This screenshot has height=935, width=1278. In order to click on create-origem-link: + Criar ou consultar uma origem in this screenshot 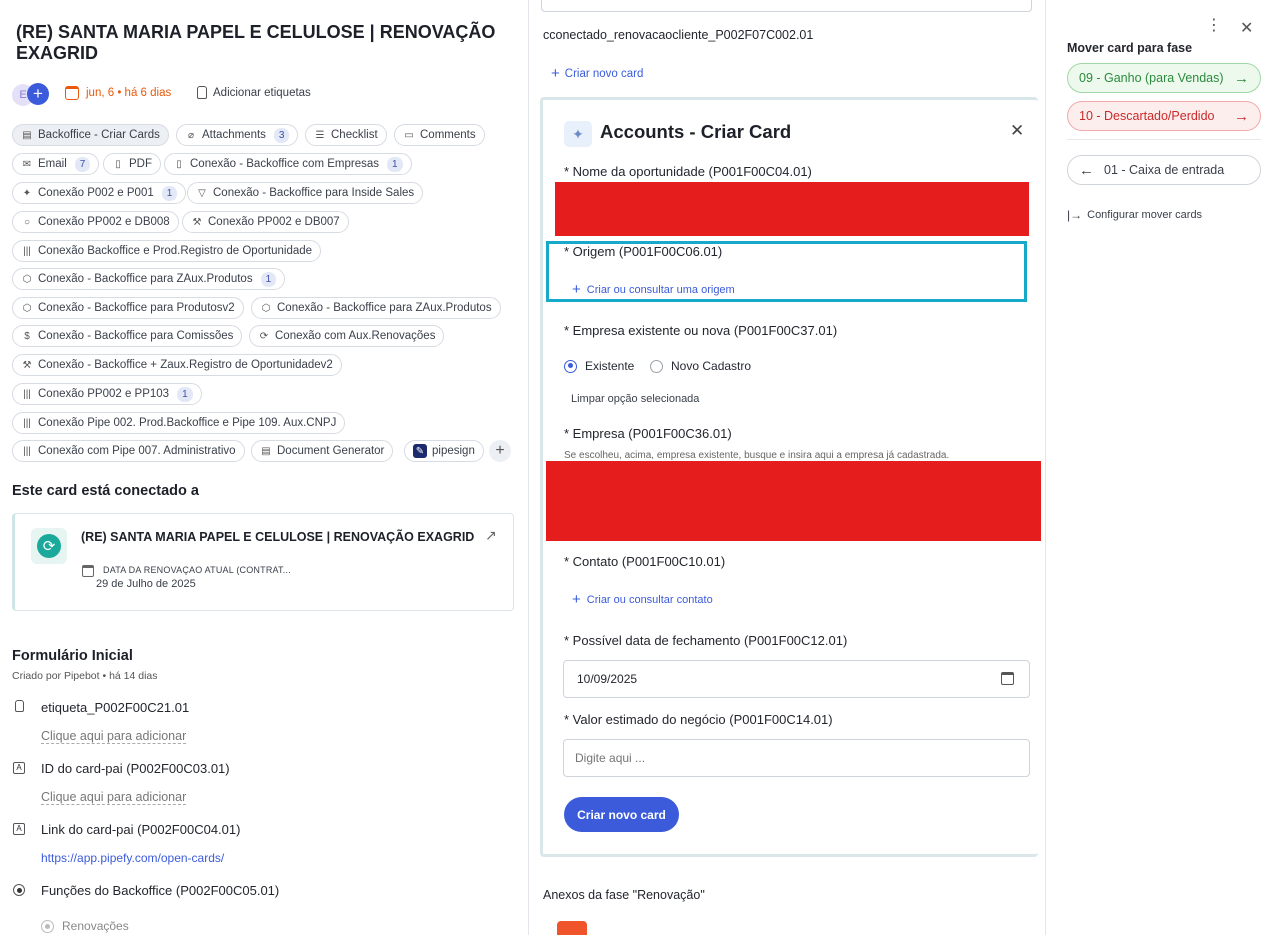, I will do `click(653, 289)`.